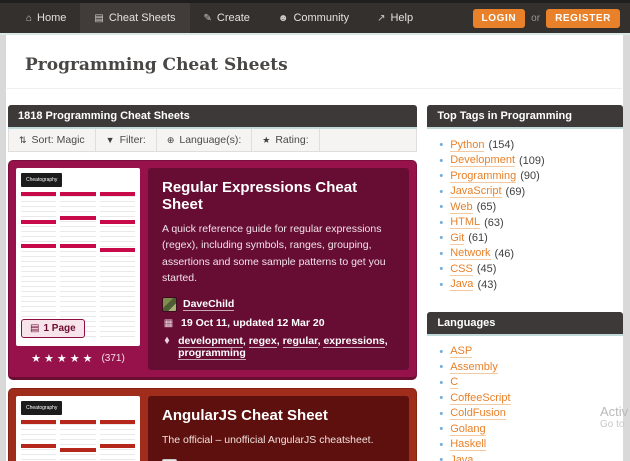 The height and width of the screenshot is (461, 630). Describe the element at coordinates (531, 351) in the screenshot. I see `language-item: • ASP` at that location.